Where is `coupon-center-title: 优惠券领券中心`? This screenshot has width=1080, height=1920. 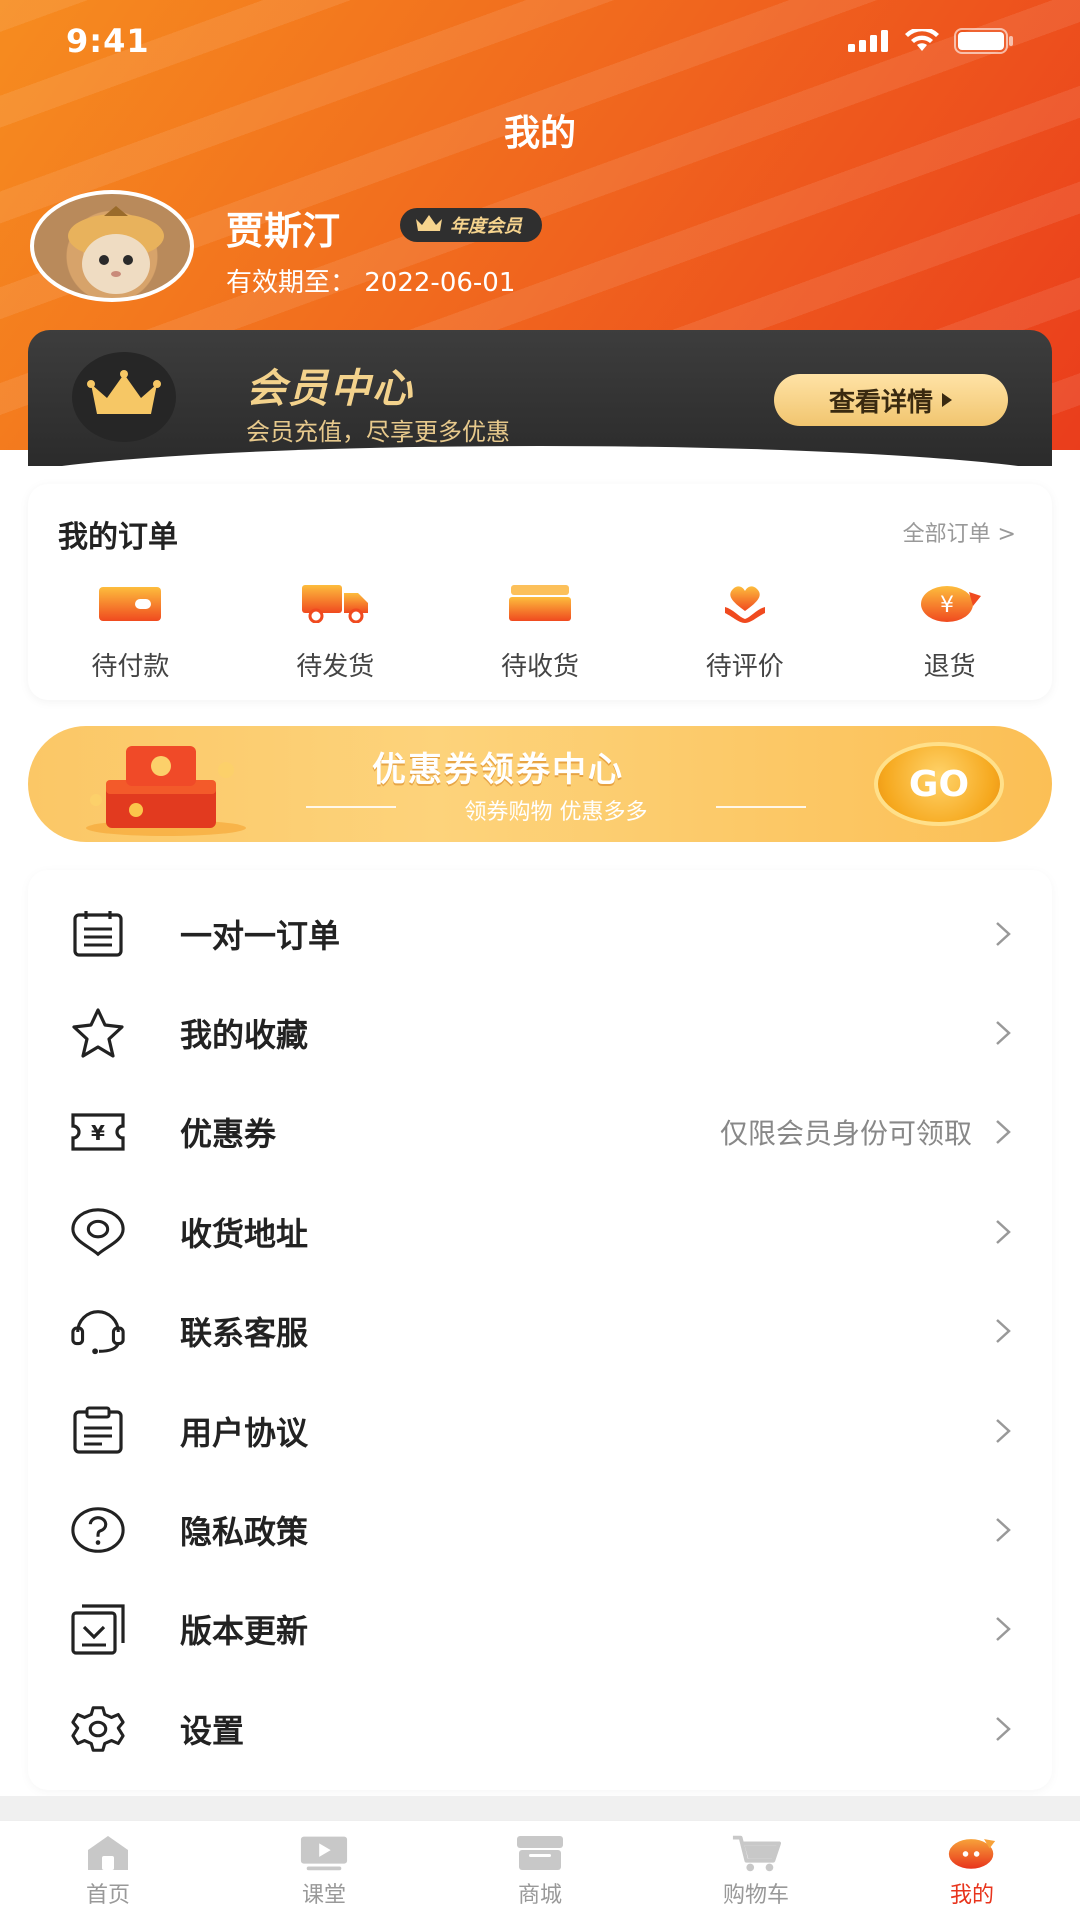 coupon-center-title: 优惠券领券中心 is located at coordinates (498, 770).